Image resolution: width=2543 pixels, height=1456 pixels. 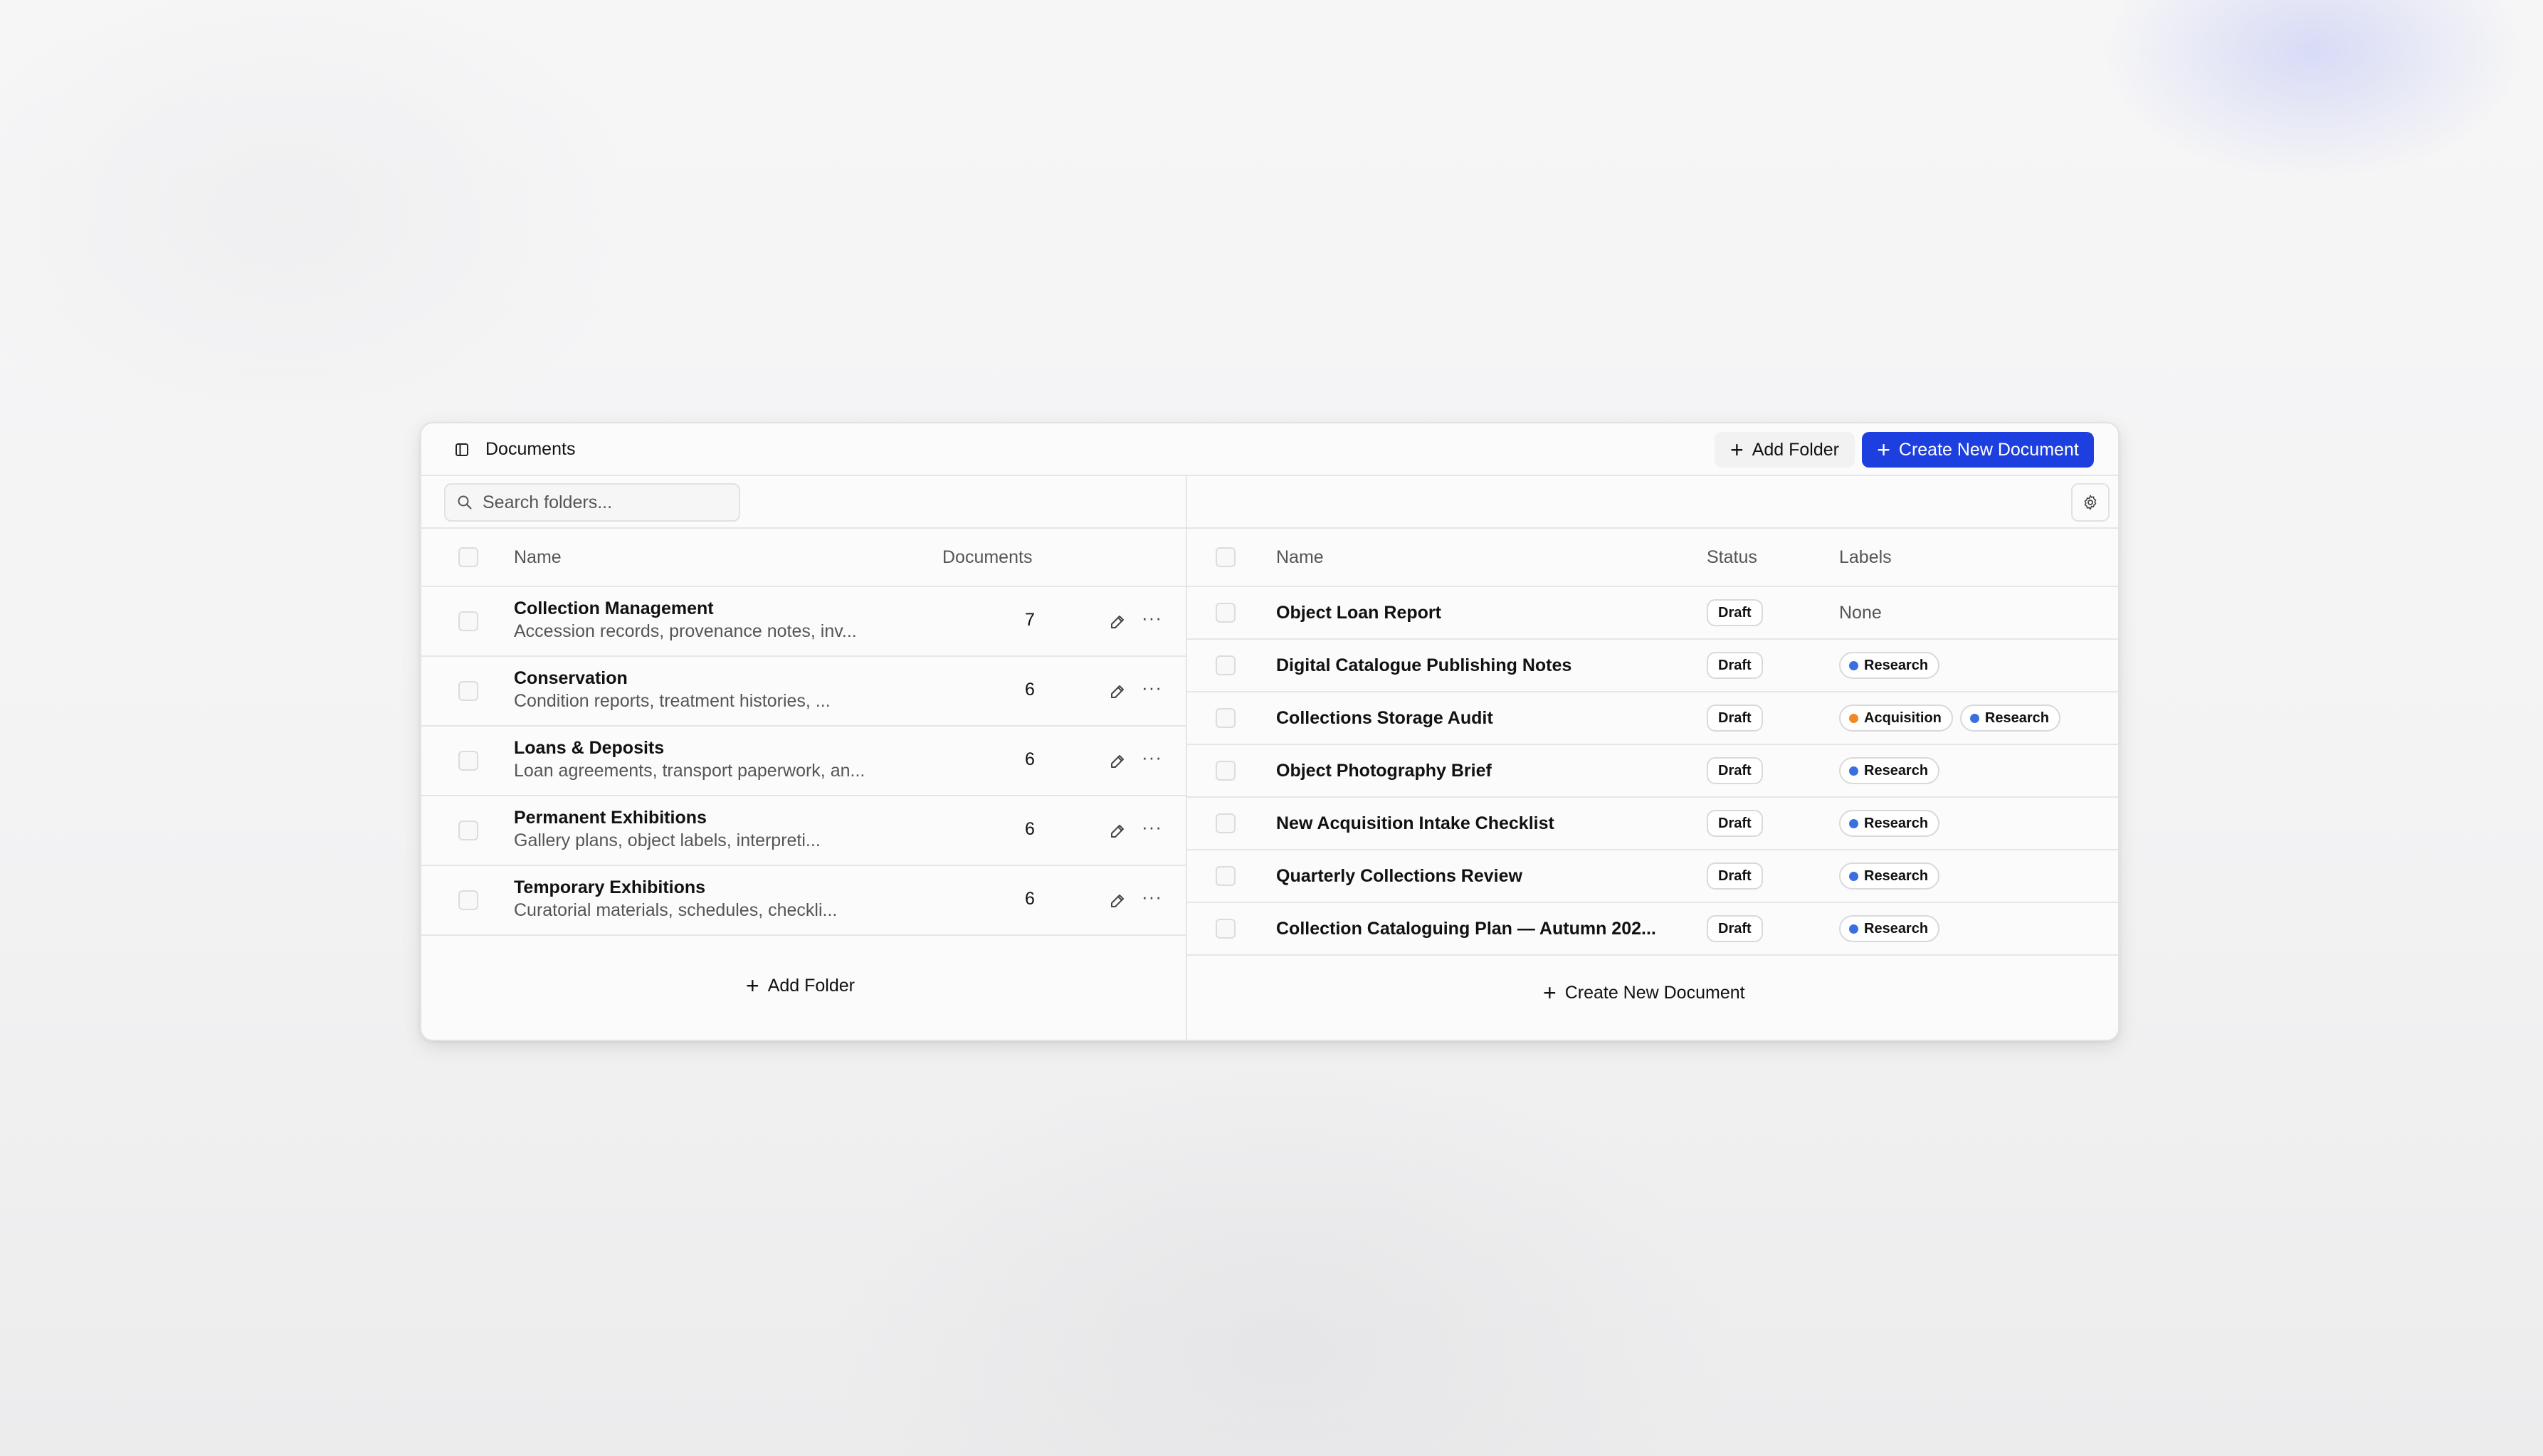 What do you see at coordinates (1654, 992) in the screenshot?
I see `create-document-footer-label: Create New Document` at bounding box center [1654, 992].